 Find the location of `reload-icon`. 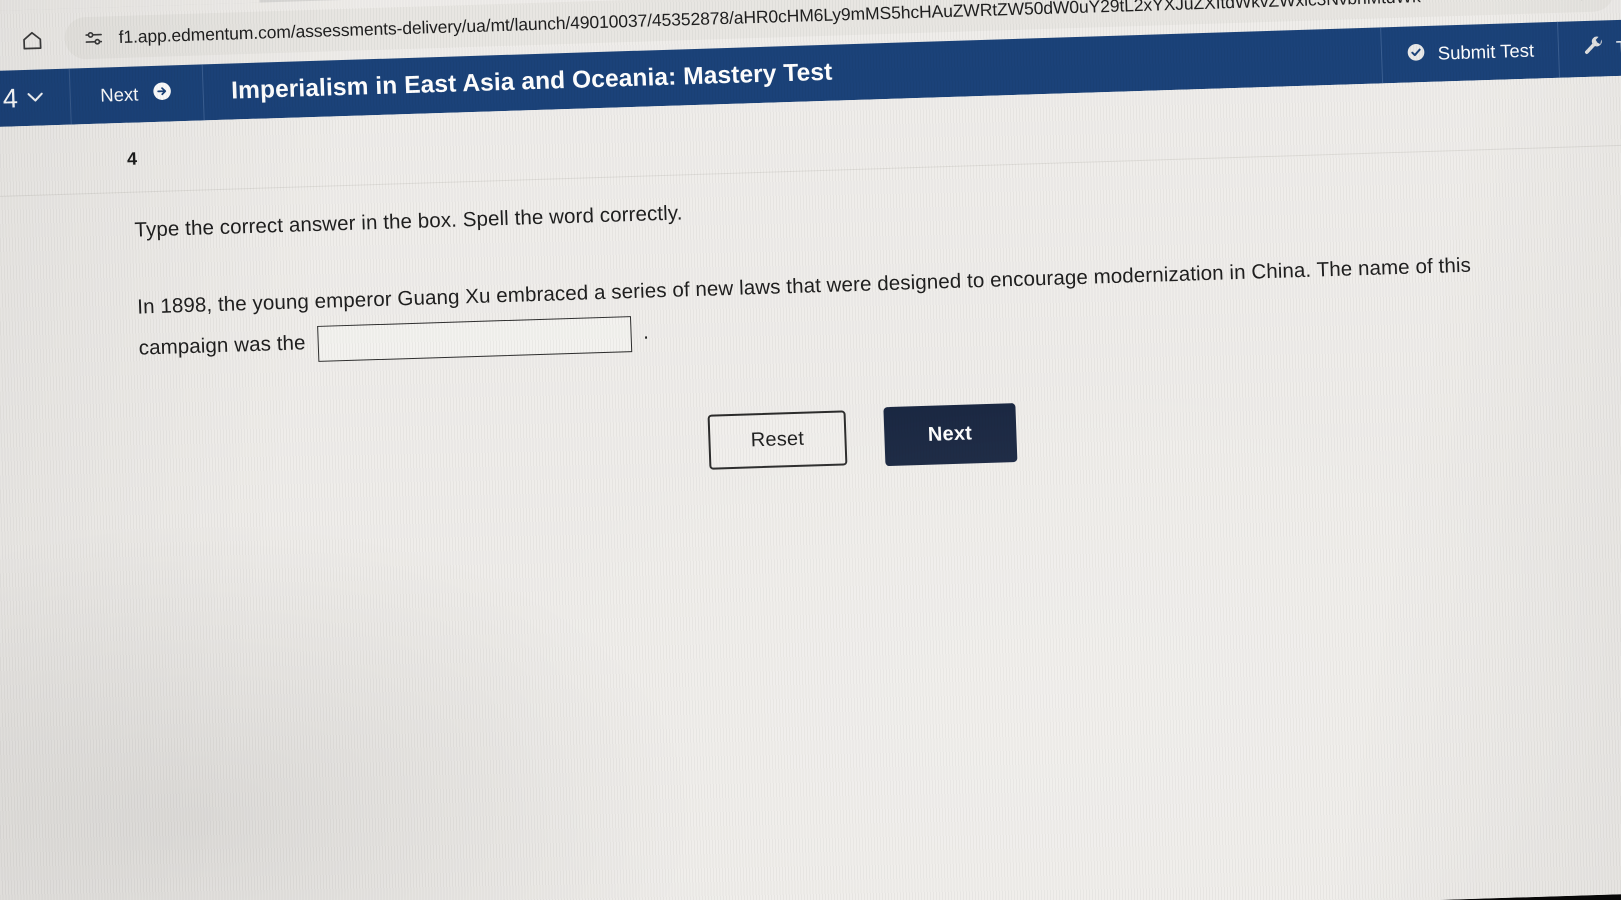

reload-icon is located at coordinates (3, 41).